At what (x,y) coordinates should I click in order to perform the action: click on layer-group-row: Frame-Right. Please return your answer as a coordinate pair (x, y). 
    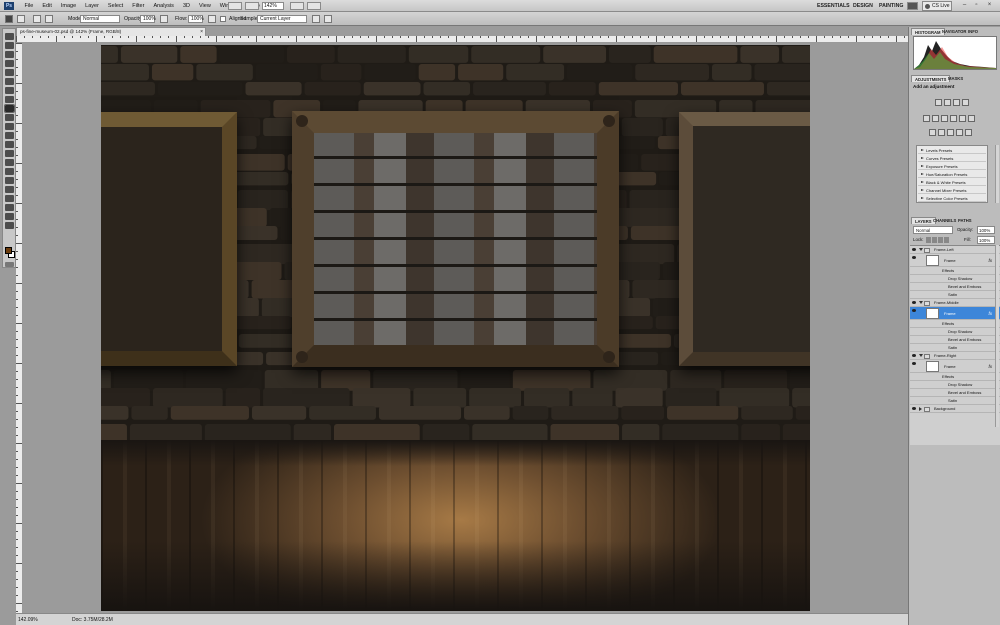
    Looking at the image, I should click on (955, 356).